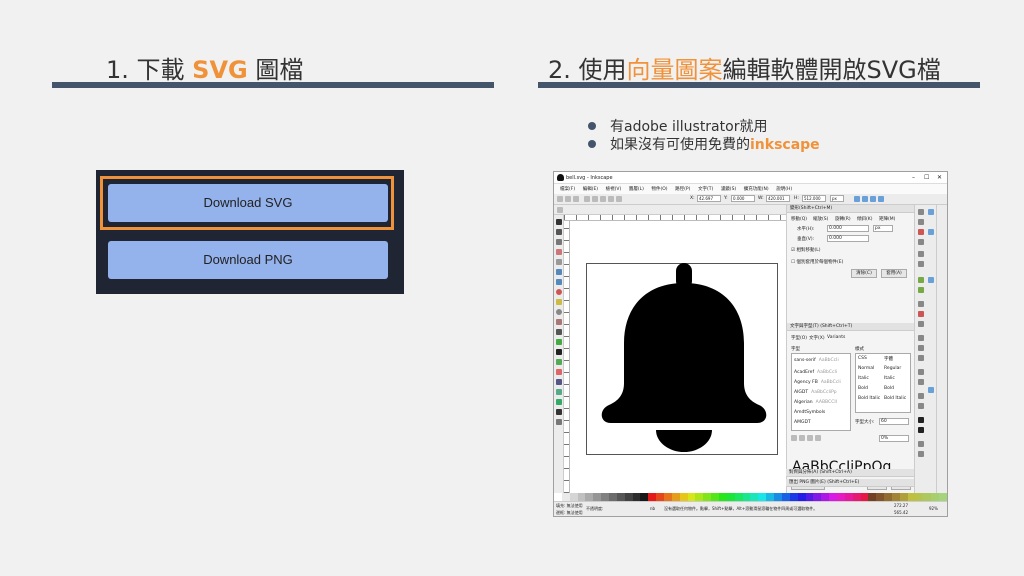  What do you see at coordinates (587, 199) in the screenshot?
I see `select-all-icon` at bounding box center [587, 199].